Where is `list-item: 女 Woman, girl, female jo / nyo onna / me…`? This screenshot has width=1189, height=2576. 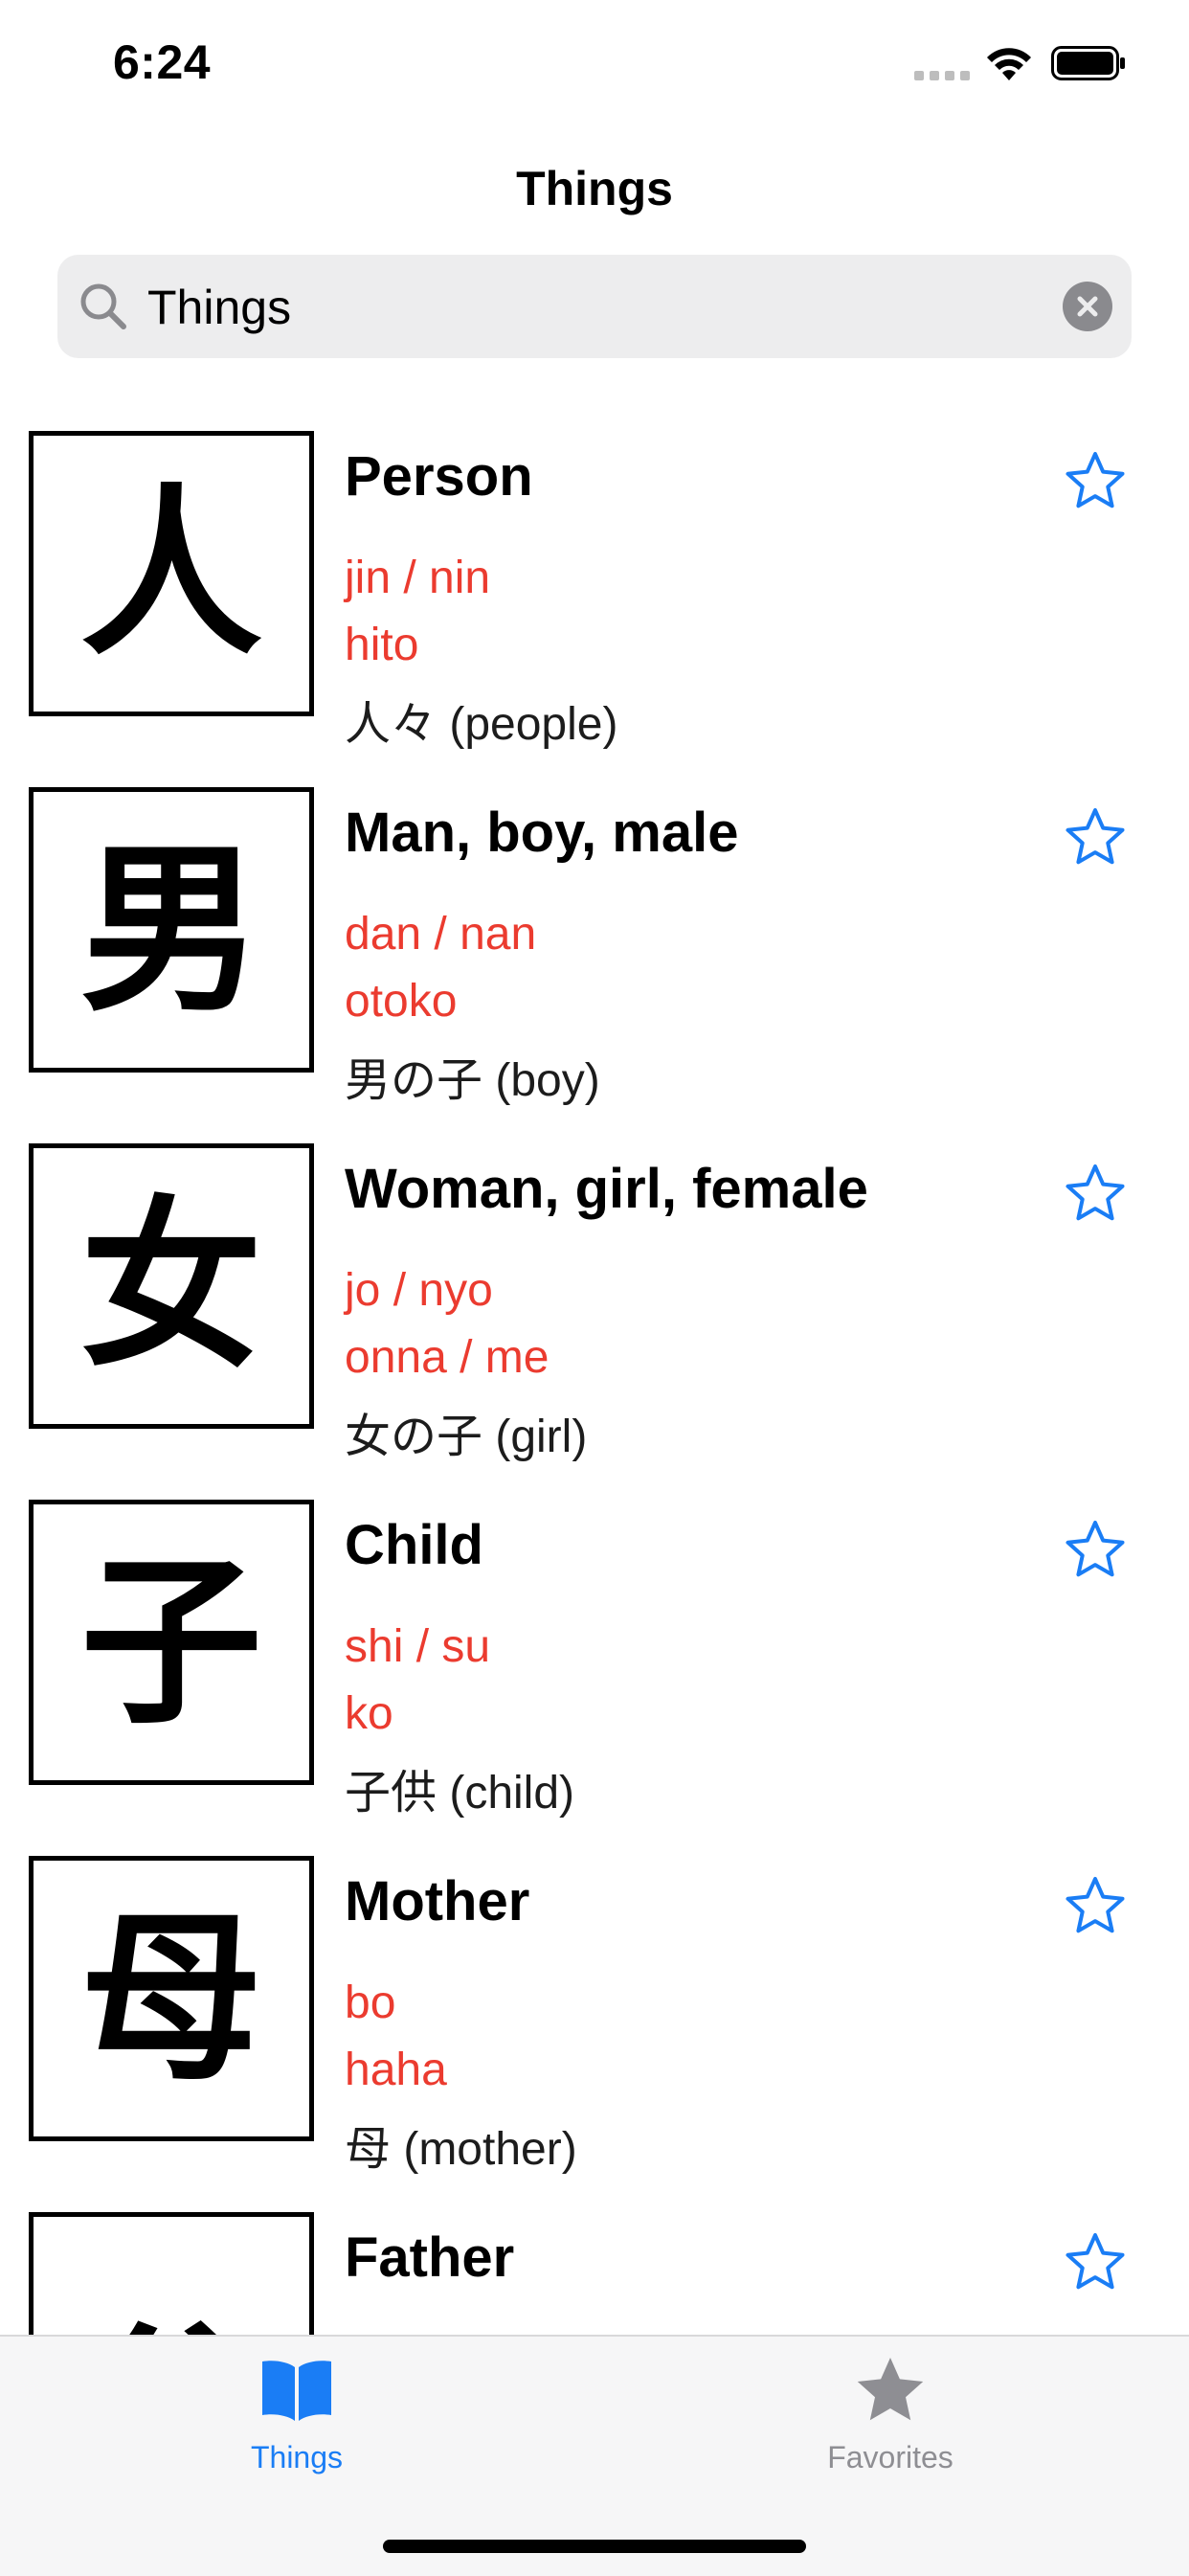 list-item: 女 Woman, girl, female jo / nyo onna / me… is located at coordinates (594, 1321).